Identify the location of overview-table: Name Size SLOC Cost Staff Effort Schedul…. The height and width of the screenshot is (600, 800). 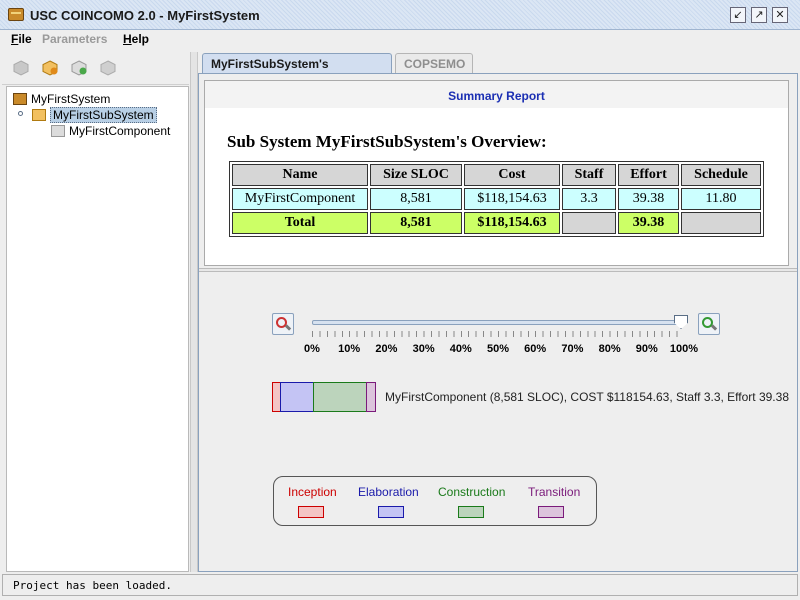
(496, 199).